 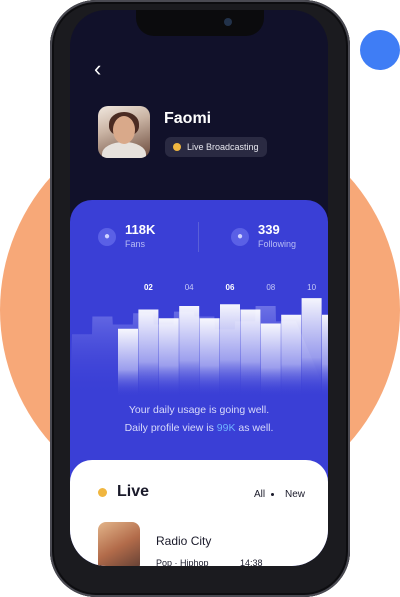 I want to click on message-prefix: Daily profile view is, so click(x=170, y=428).